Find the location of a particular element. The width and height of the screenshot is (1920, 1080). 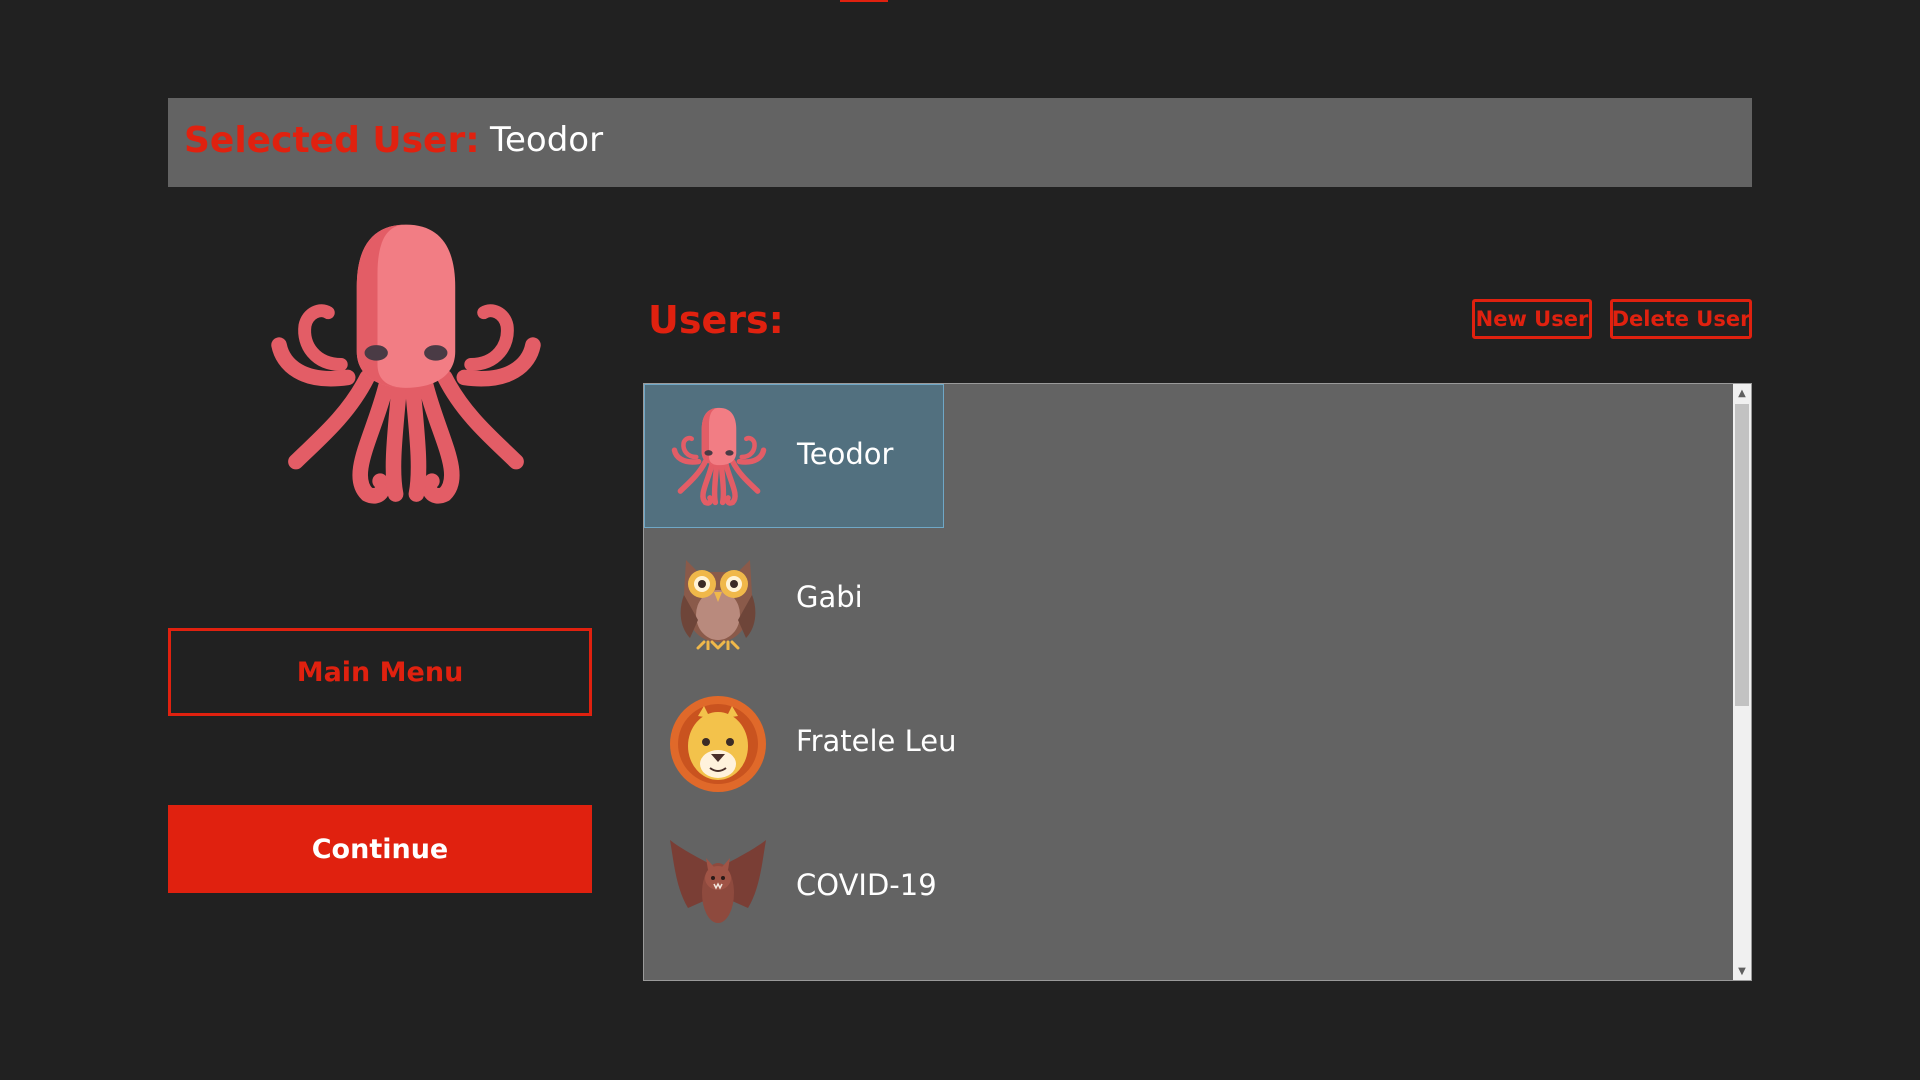

user-list-item-covid-19: COVID-19 is located at coordinates (794, 888).